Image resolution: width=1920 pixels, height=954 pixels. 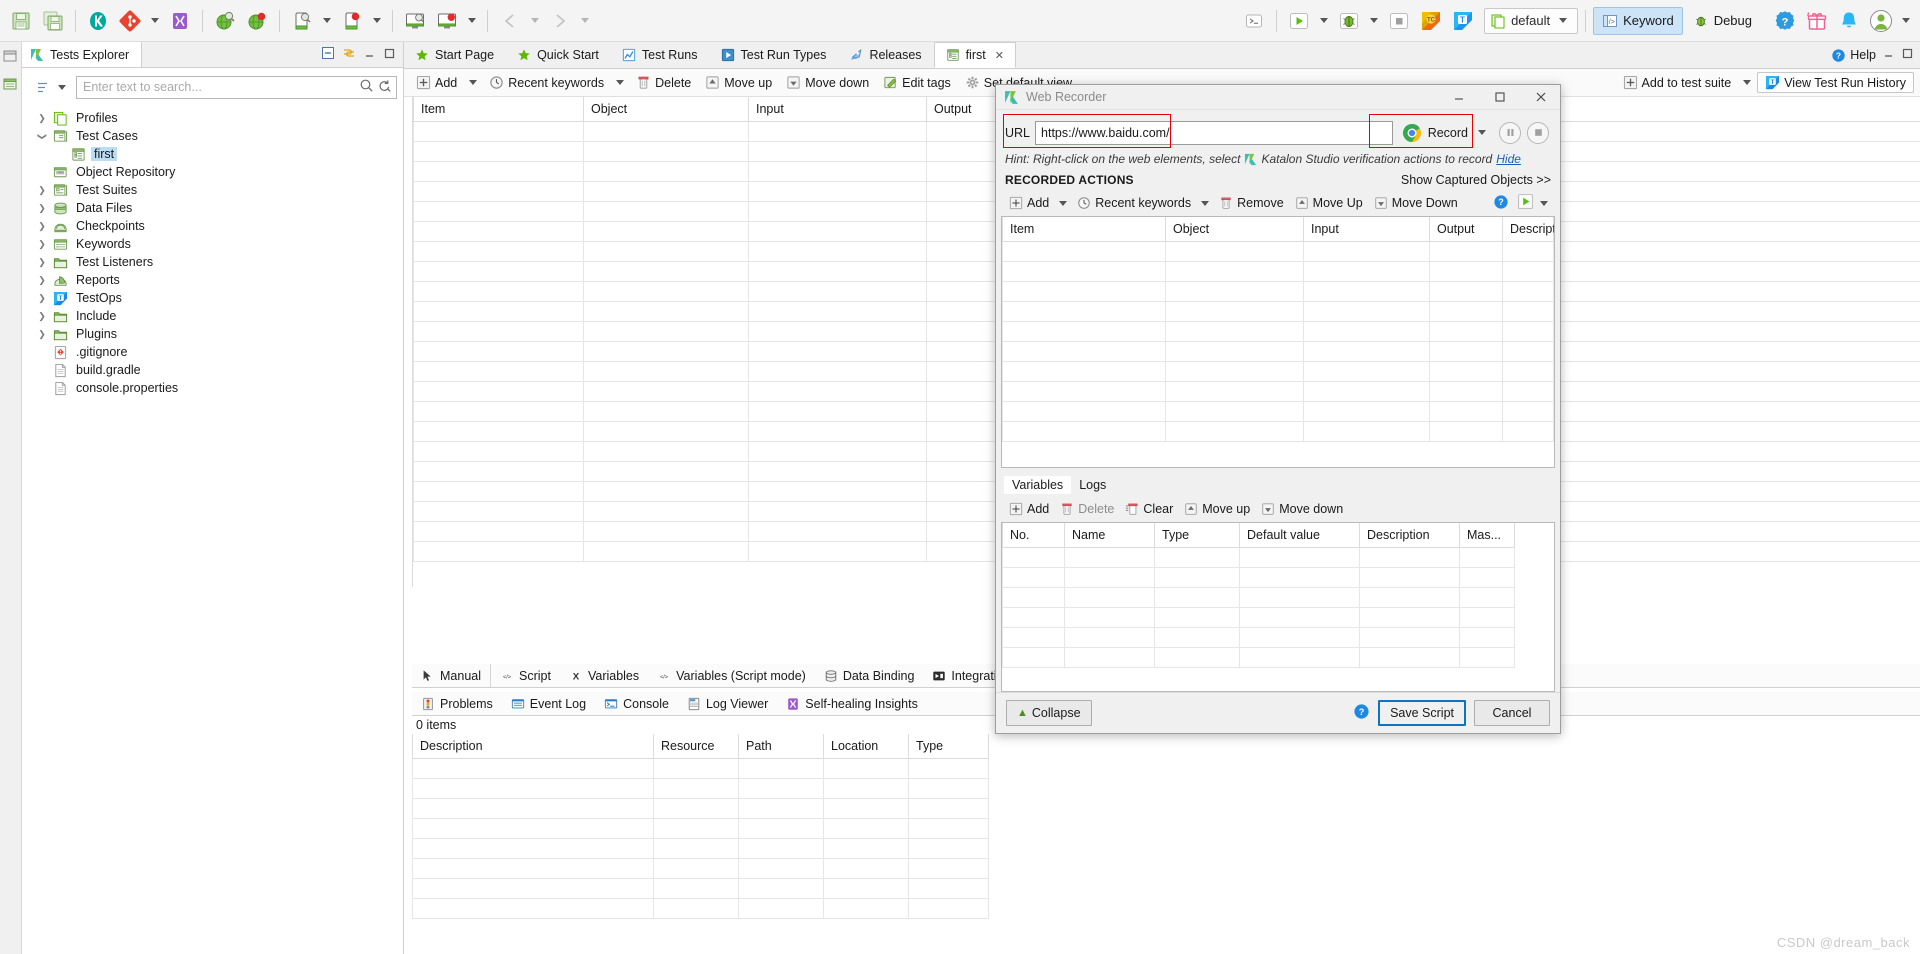 What do you see at coordinates (218, 154) in the screenshot?
I see `tree-item-first: first` at bounding box center [218, 154].